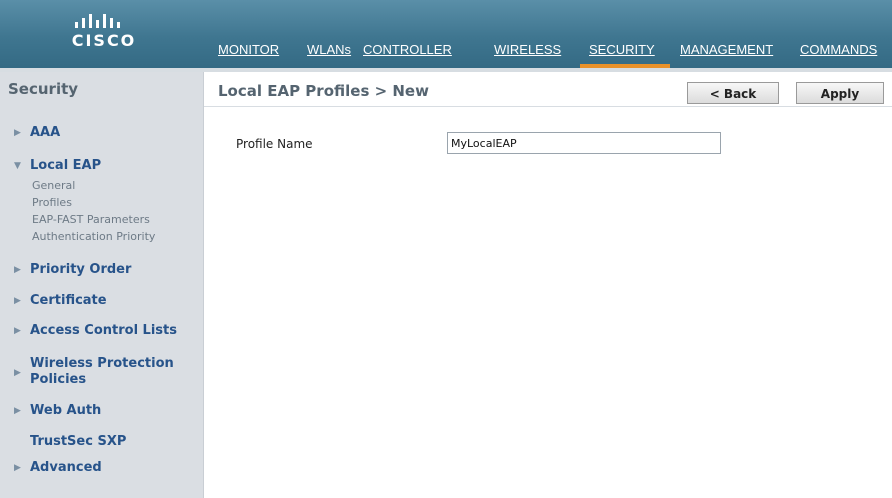 This screenshot has width=892, height=498. I want to click on sidebar-item-web-auth: ▶ Web Auth, so click(57, 410).